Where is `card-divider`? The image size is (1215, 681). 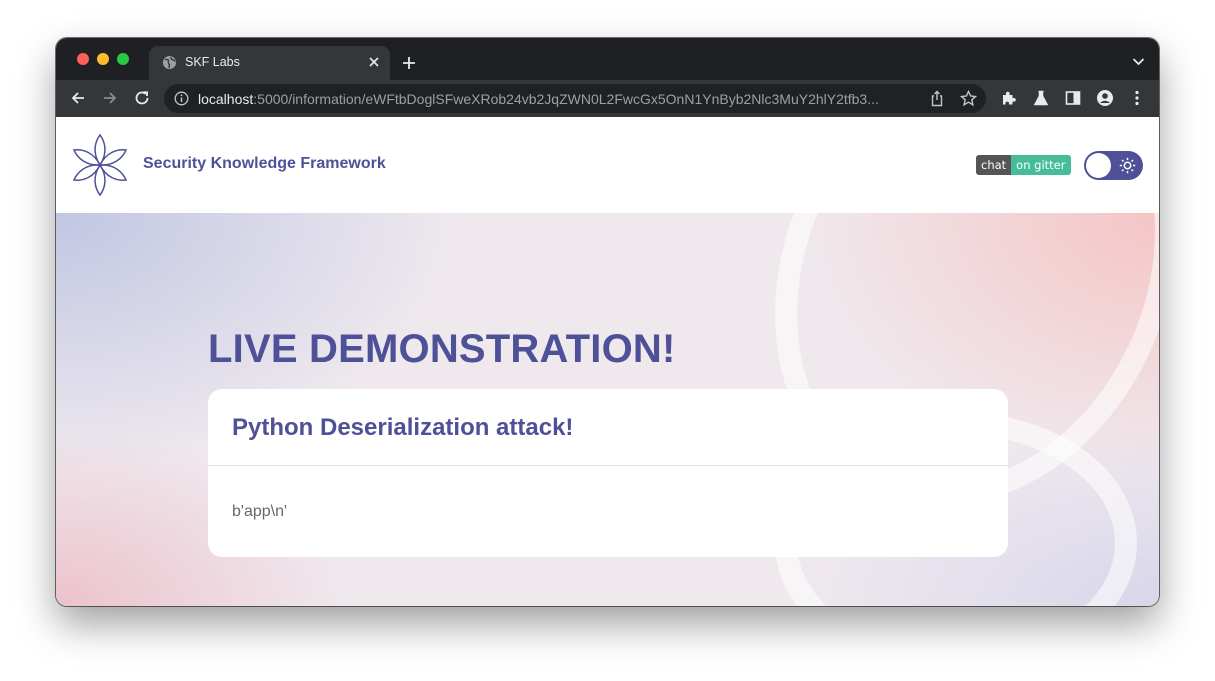
card-divider is located at coordinates (608, 465).